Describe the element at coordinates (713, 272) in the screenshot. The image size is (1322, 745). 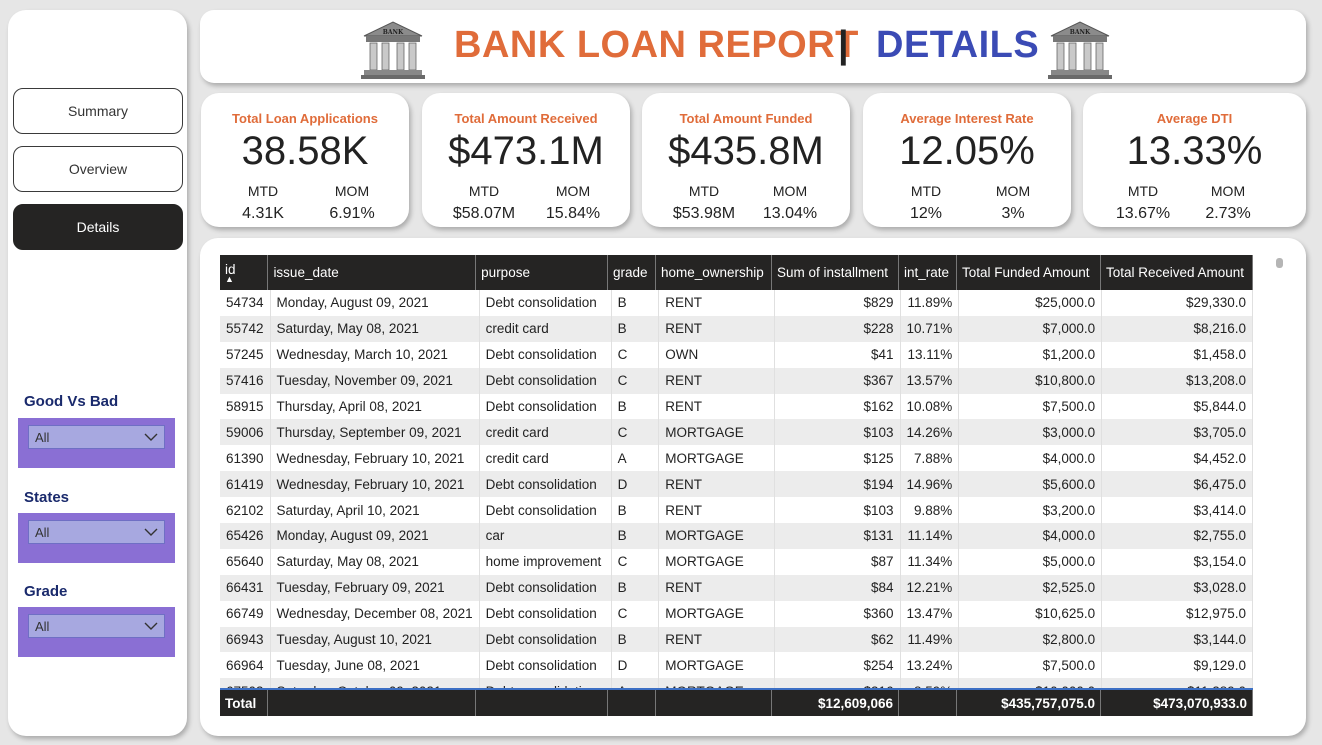
I see `column-header-home-ownership: home_ownership` at that location.